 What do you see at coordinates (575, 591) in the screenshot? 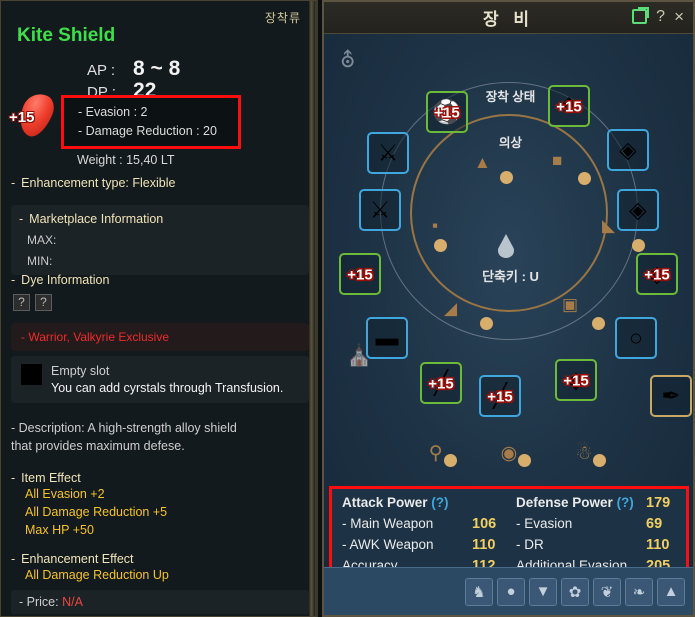
I see `category-button-pet: ✿` at bounding box center [575, 591].